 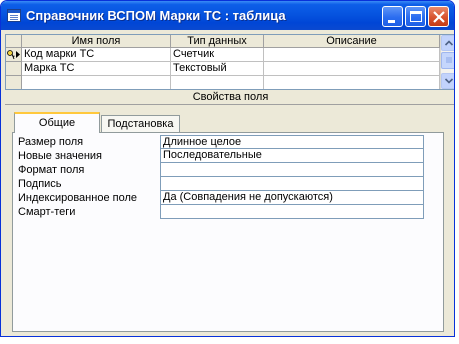 I want to click on primary-key-icon, so click(x=13, y=55).